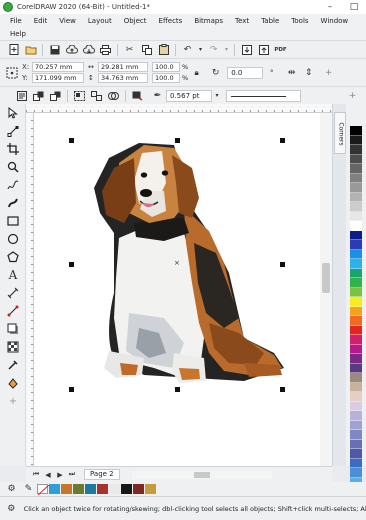  What do you see at coordinates (38, 96) in the screenshot?
I see `to-front-icon` at bounding box center [38, 96].